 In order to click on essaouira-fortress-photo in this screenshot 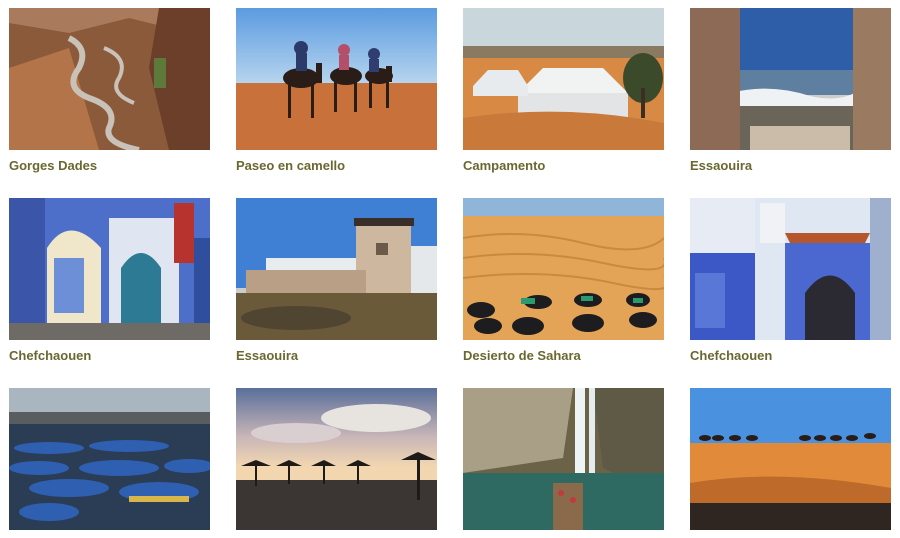, I will do `click(336, 269)`.